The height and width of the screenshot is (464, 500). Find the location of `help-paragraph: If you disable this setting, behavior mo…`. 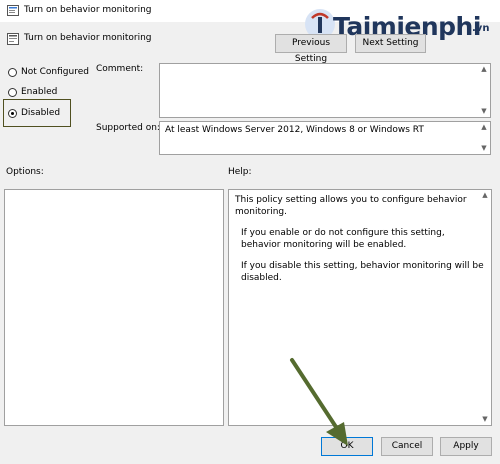

help-paragraph: If you disable this setting, behavior mo… is located at coordinates (362, 272).